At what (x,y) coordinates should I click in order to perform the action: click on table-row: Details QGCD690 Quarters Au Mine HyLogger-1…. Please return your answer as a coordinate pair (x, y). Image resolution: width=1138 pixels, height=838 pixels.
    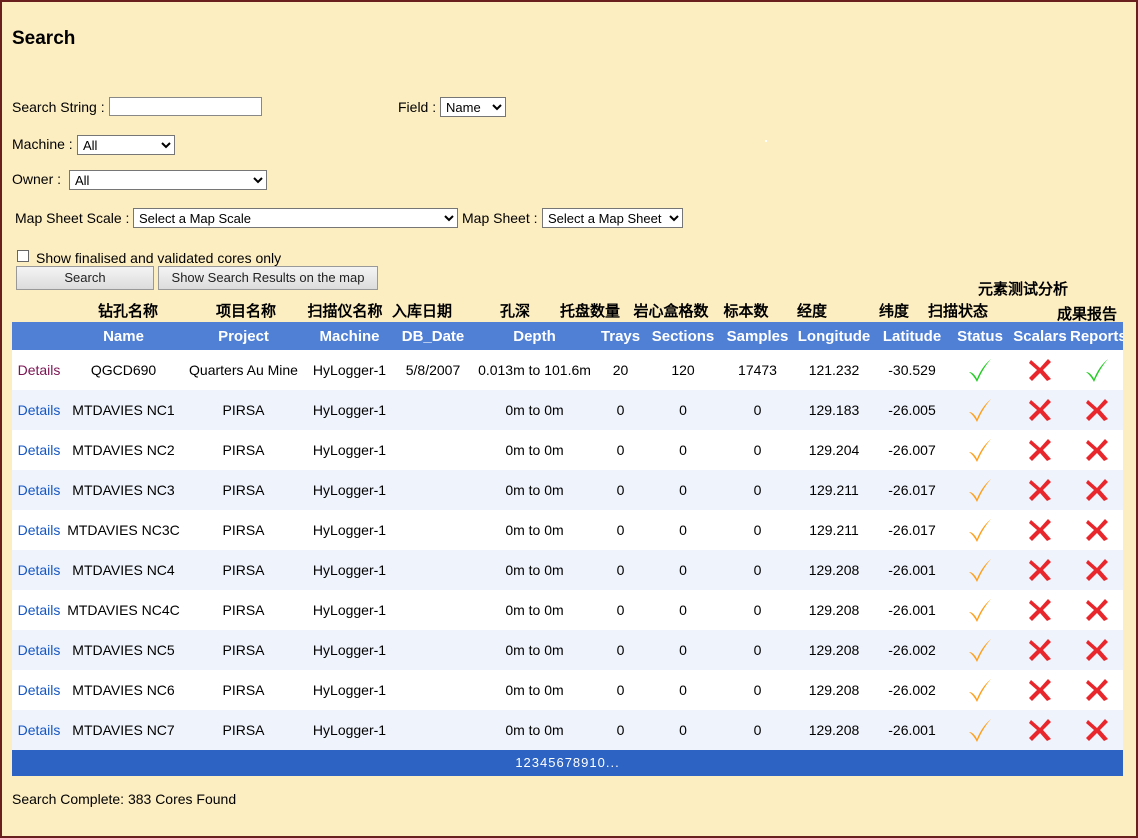
    Looking at the image, I should click on (567, 370).